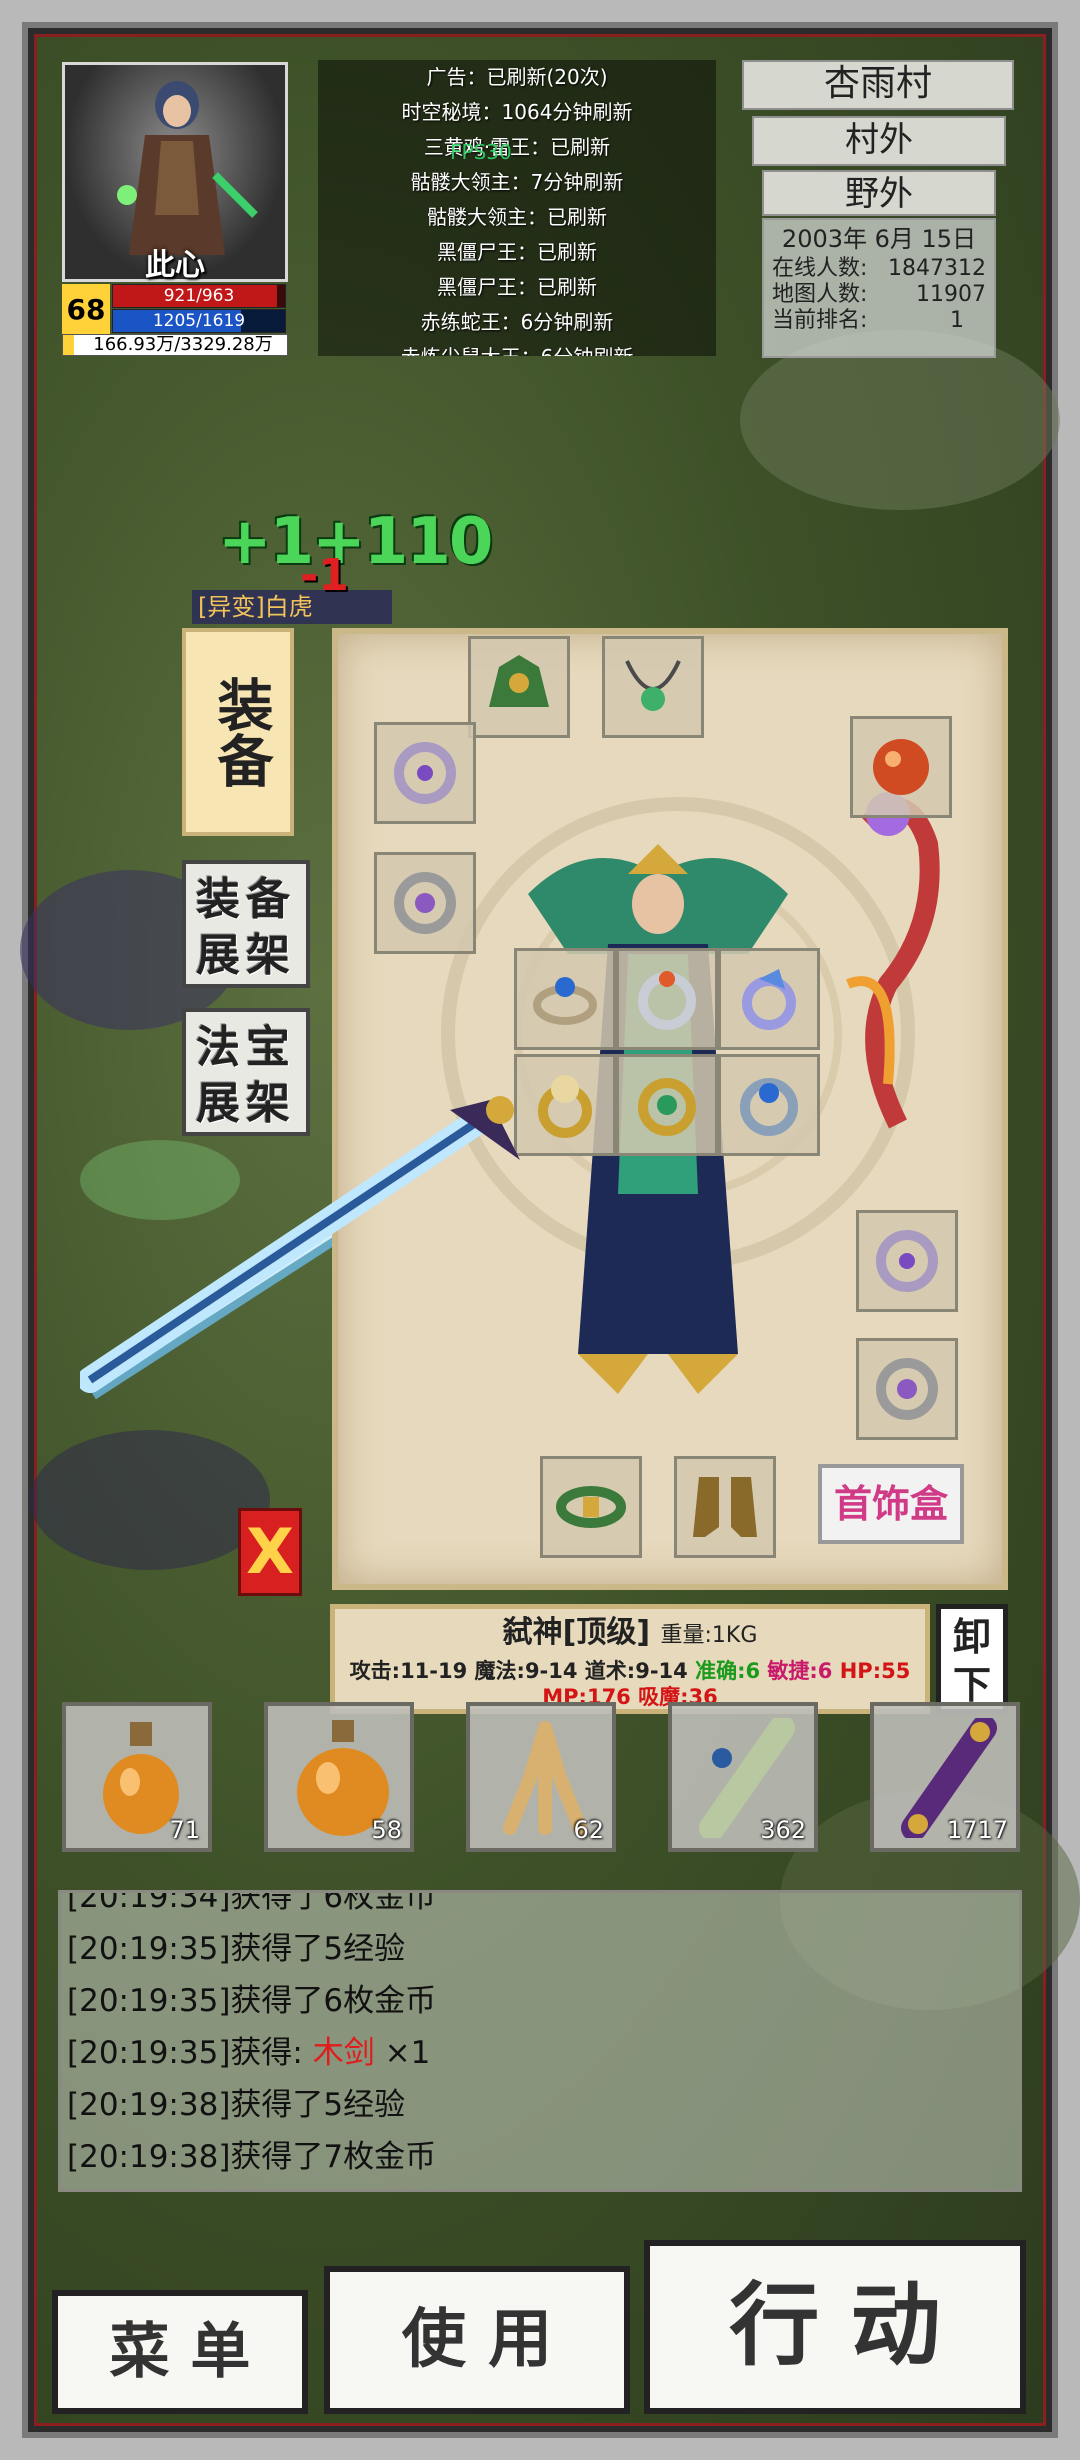 The image size is (1080, 2460). I want to click on map-village-label: 杏雨村, so click(878, 85).